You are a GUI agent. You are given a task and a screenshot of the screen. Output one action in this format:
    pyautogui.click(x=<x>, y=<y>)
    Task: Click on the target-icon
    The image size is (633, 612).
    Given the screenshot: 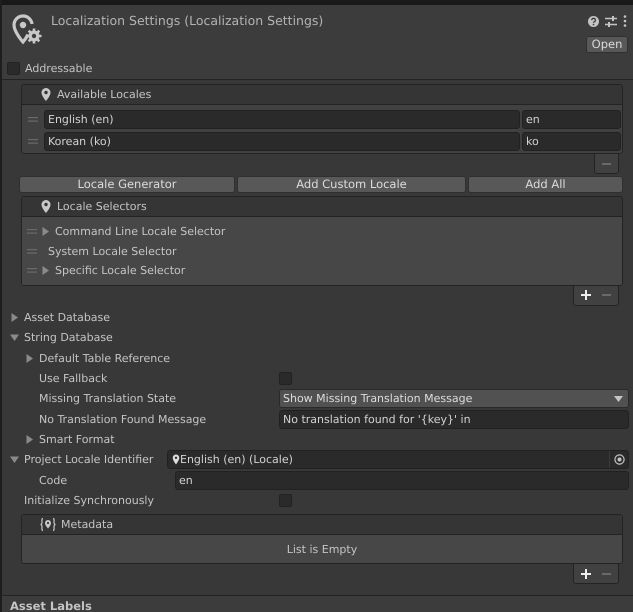 What is the action you would take?
    pyautogui.click(x=619, y=460)
    